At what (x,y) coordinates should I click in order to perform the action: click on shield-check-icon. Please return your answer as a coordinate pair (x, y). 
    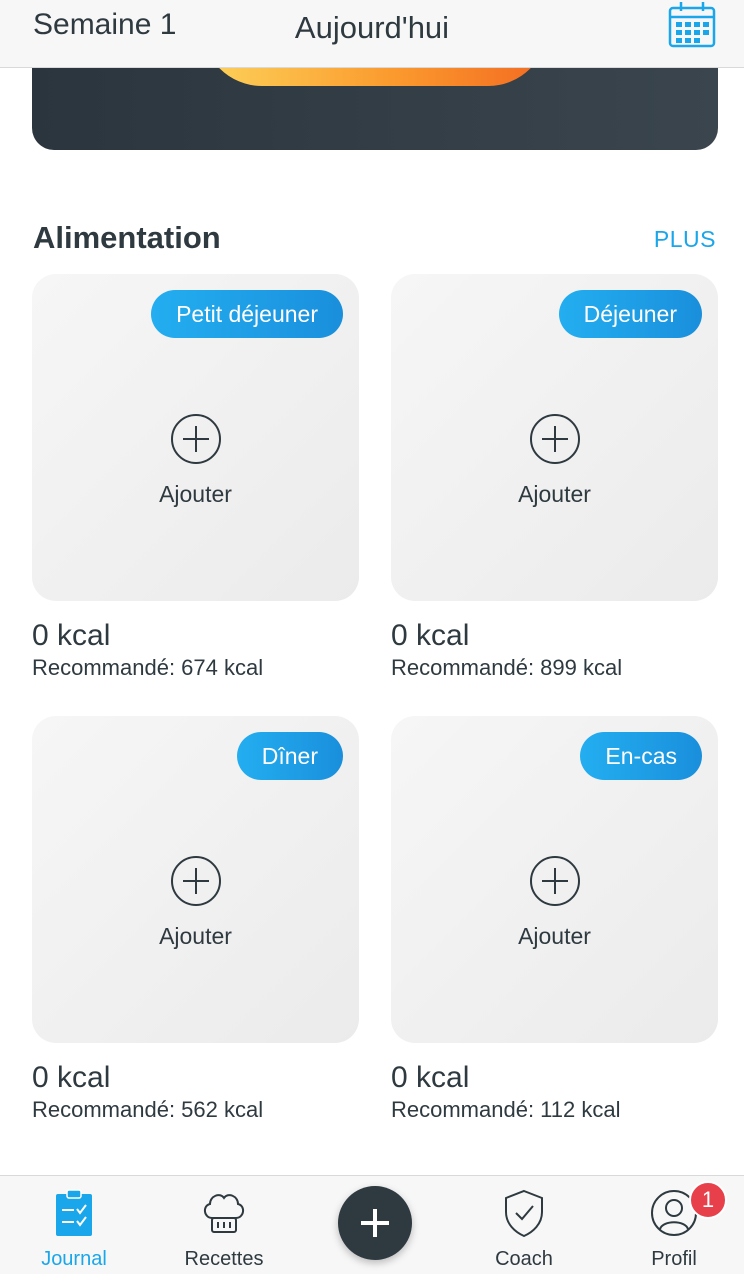
    Looking at the image, I should click on (524, 1213).